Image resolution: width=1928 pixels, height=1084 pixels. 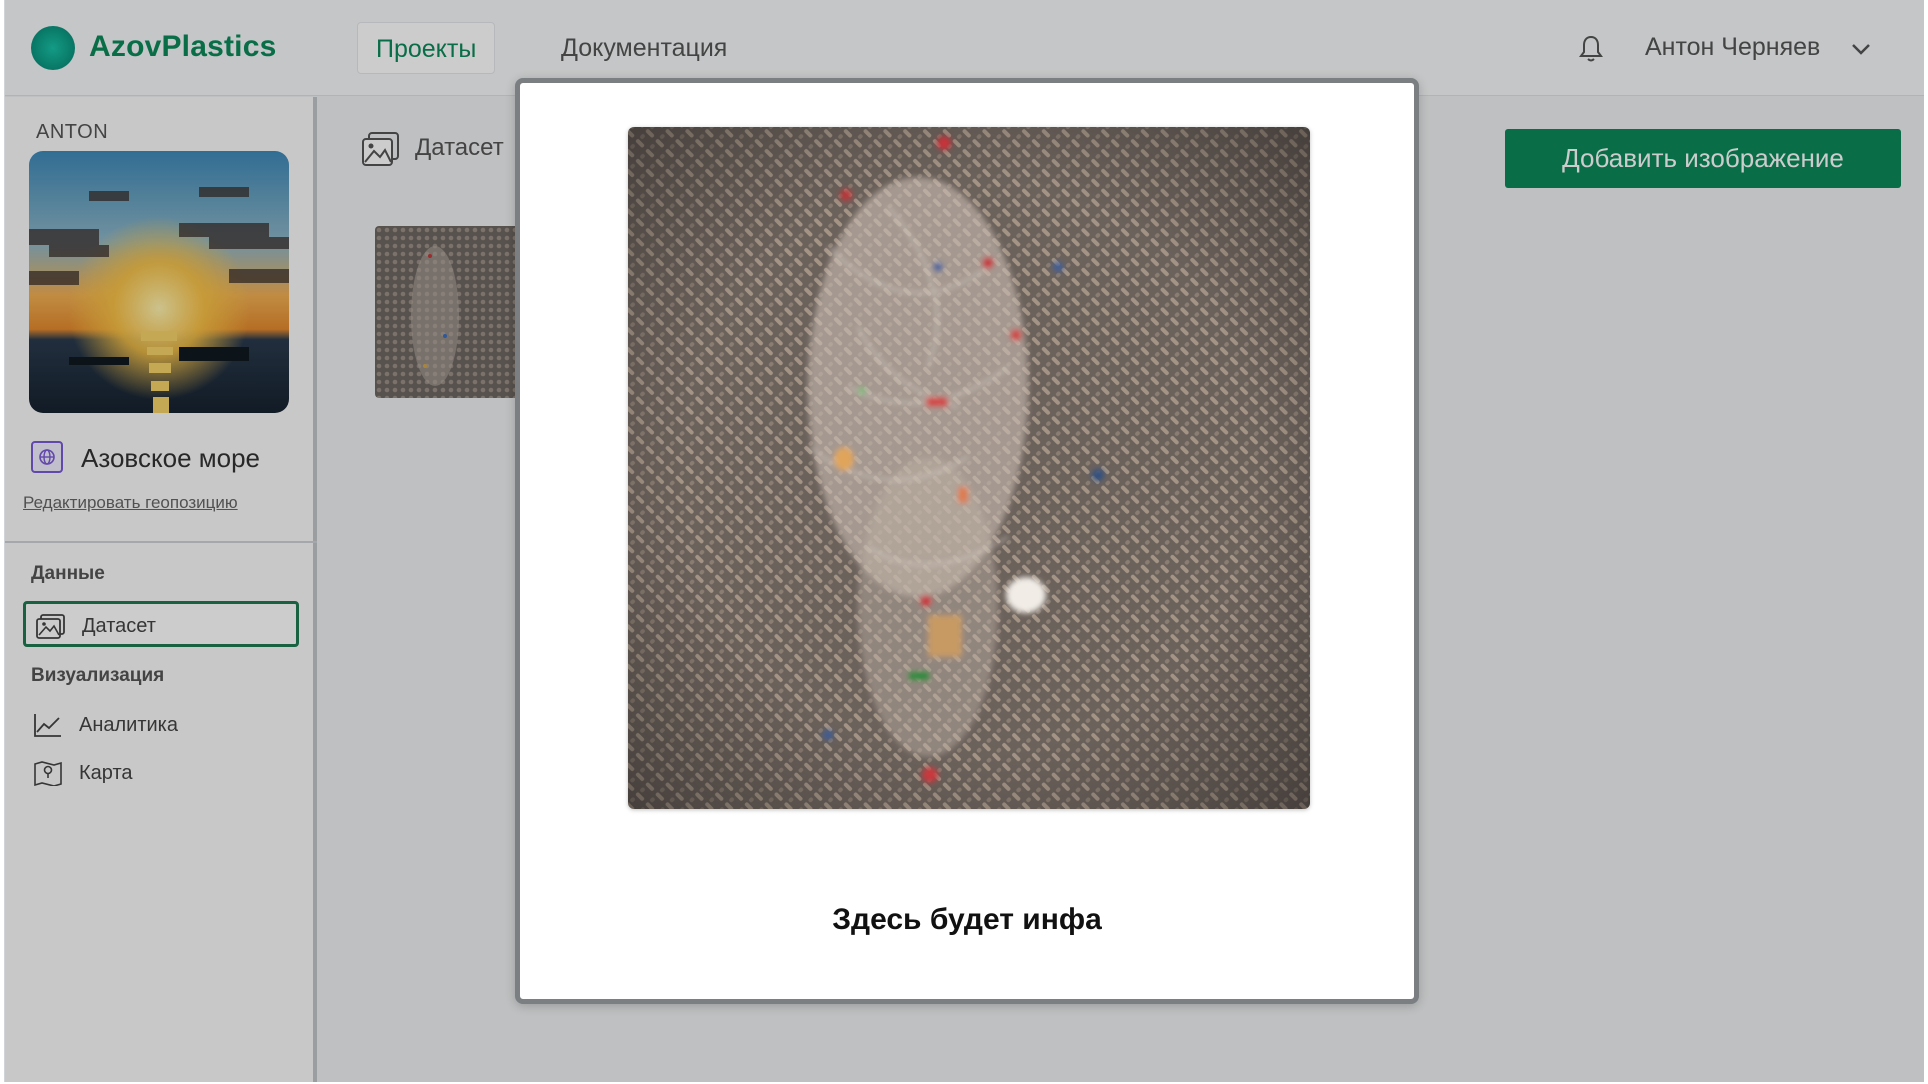 What do you see at coordinates (967, 919) in the screenshot?
I see `modal-caption: Здесь будет инфа` at bounding box center [967, 919].